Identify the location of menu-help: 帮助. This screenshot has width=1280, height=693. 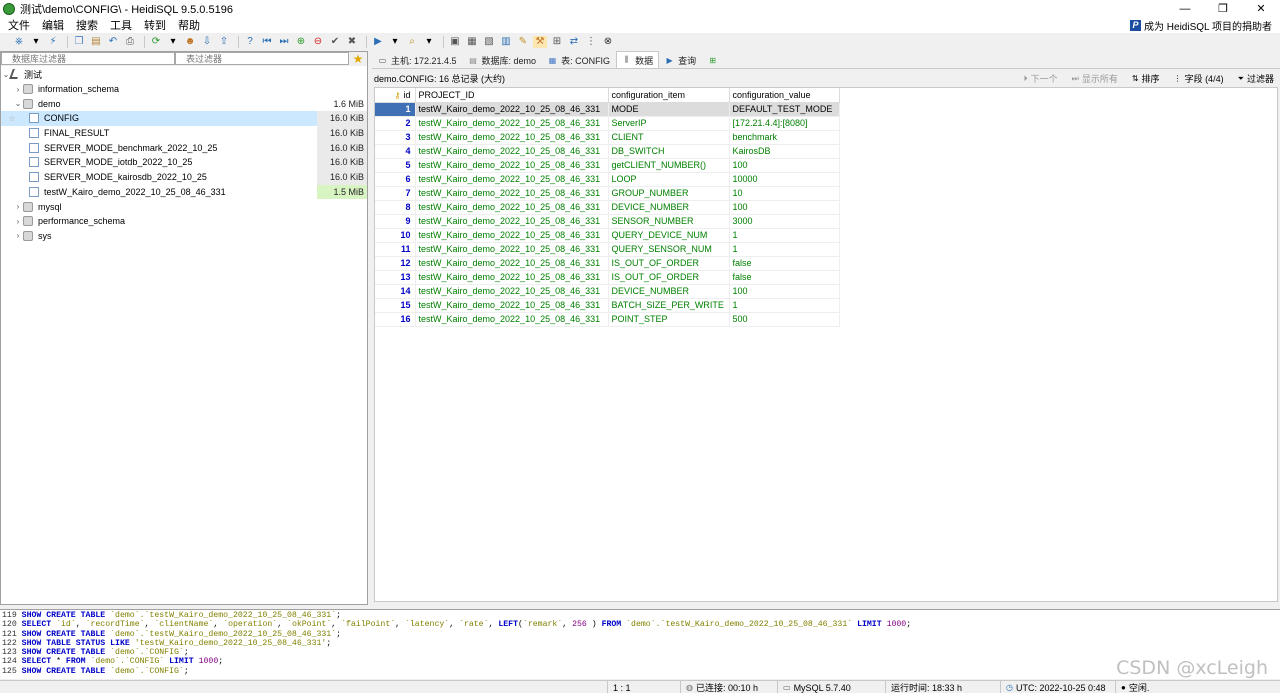
(189, 25).